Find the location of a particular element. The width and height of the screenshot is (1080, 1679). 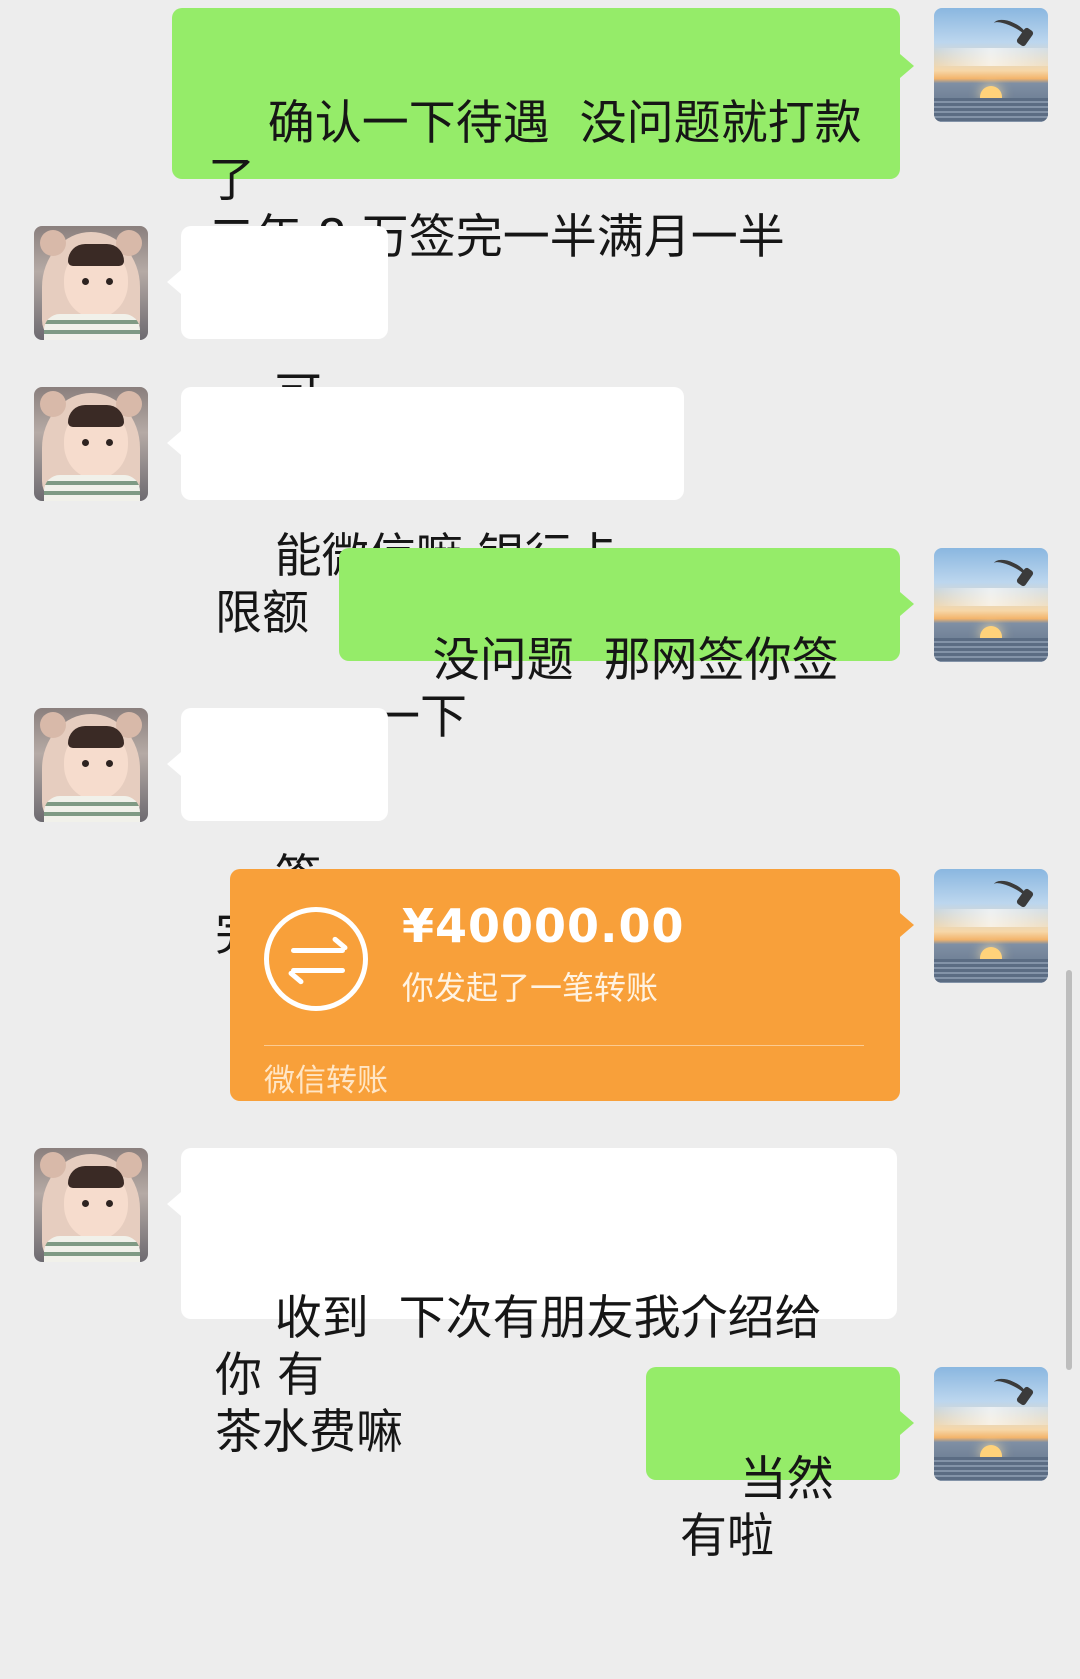

message-bubble: 确认一下待遇 没问题就打款了 二年 8 万签完一半满月一半 is located at coordinates (543, 136).